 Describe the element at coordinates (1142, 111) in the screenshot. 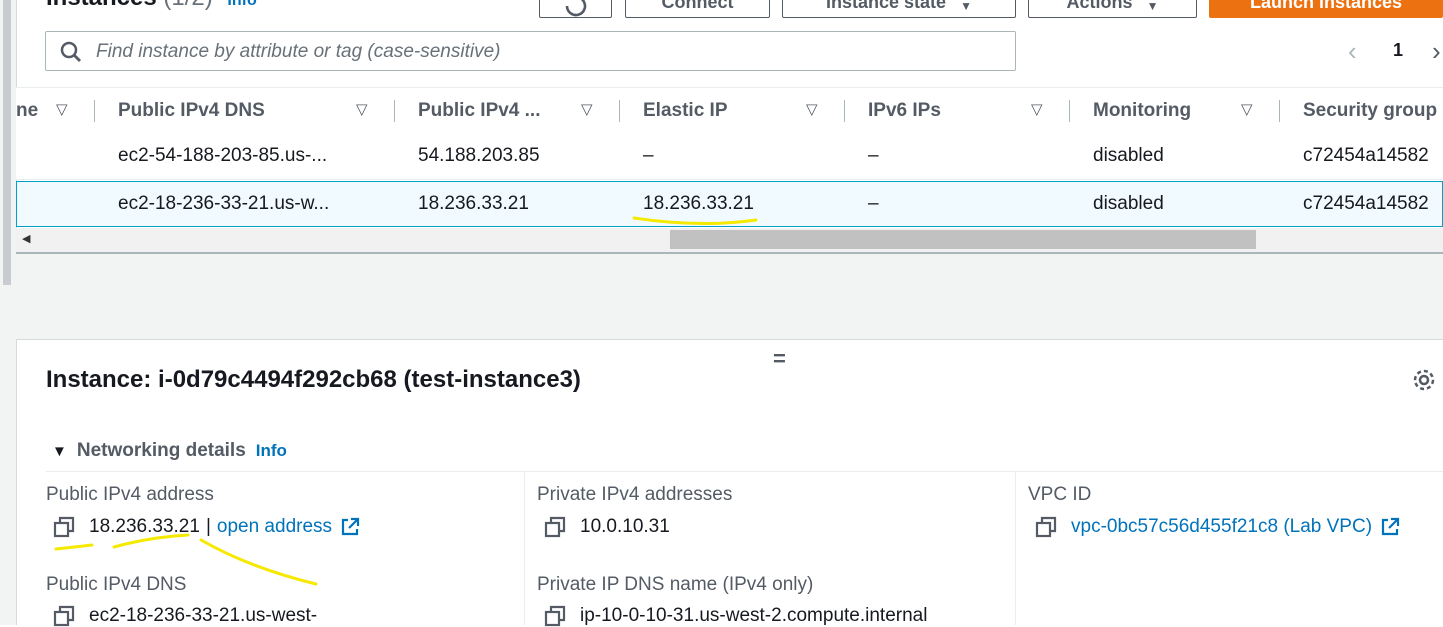

I see `column-header-monitoring: Monitoring` at that location.